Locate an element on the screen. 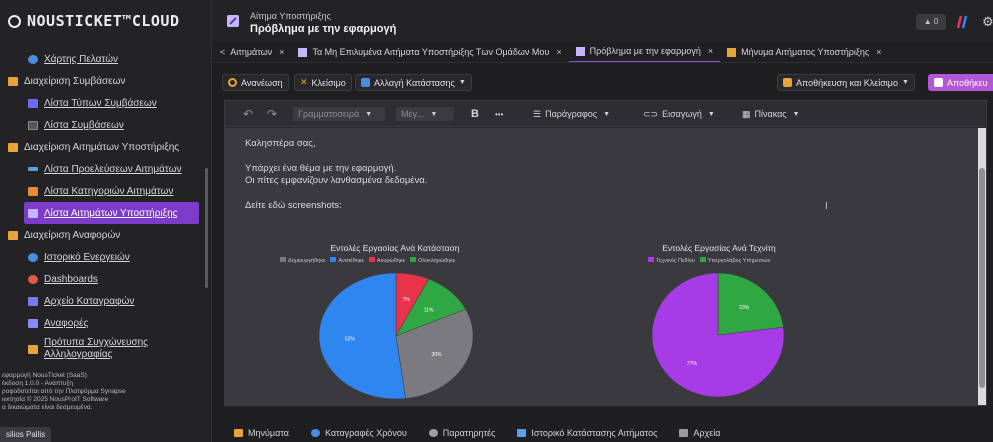 The height and width of the screenshot is (442, 993). slice-label: 30% is located at coordinates (436, 355).